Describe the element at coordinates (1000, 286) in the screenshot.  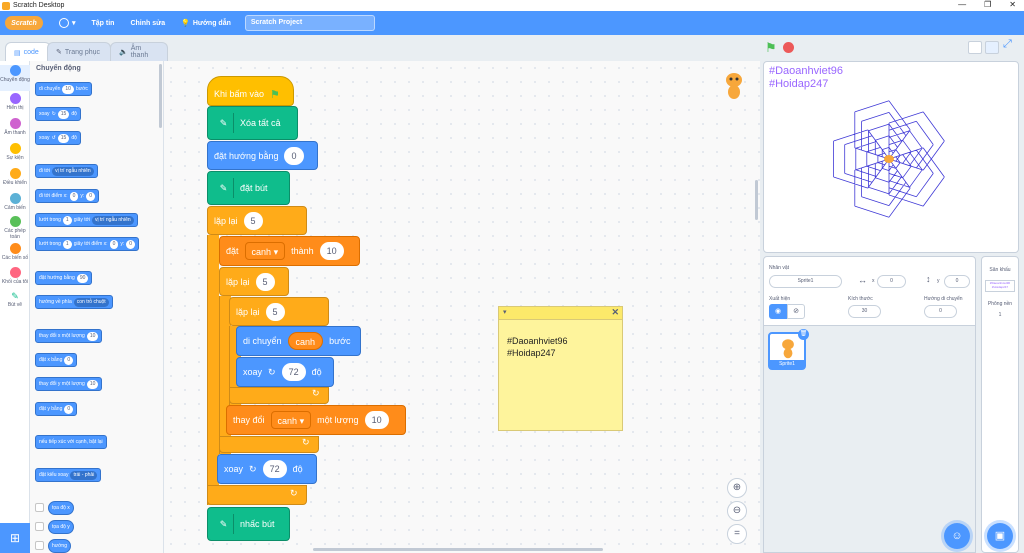
I see `backdrop-thumbnail: #Daoanhviet96 #Hoidap247` at that location.